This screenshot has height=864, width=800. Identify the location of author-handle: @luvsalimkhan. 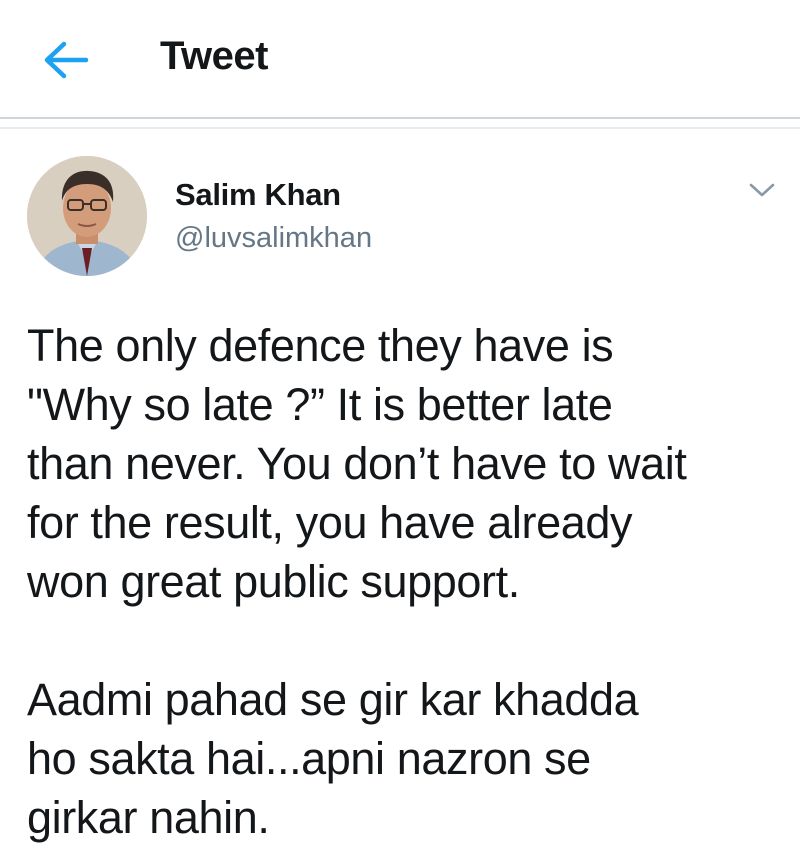
(273, 238).